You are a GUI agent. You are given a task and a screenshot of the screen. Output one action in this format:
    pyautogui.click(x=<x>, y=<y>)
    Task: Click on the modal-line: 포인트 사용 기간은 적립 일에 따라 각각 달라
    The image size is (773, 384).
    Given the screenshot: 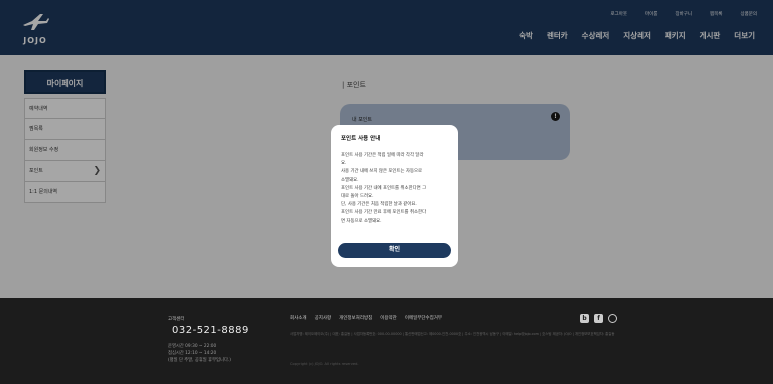 What is the action you would take?
    pyautogui.click(x=382, y=155)
    